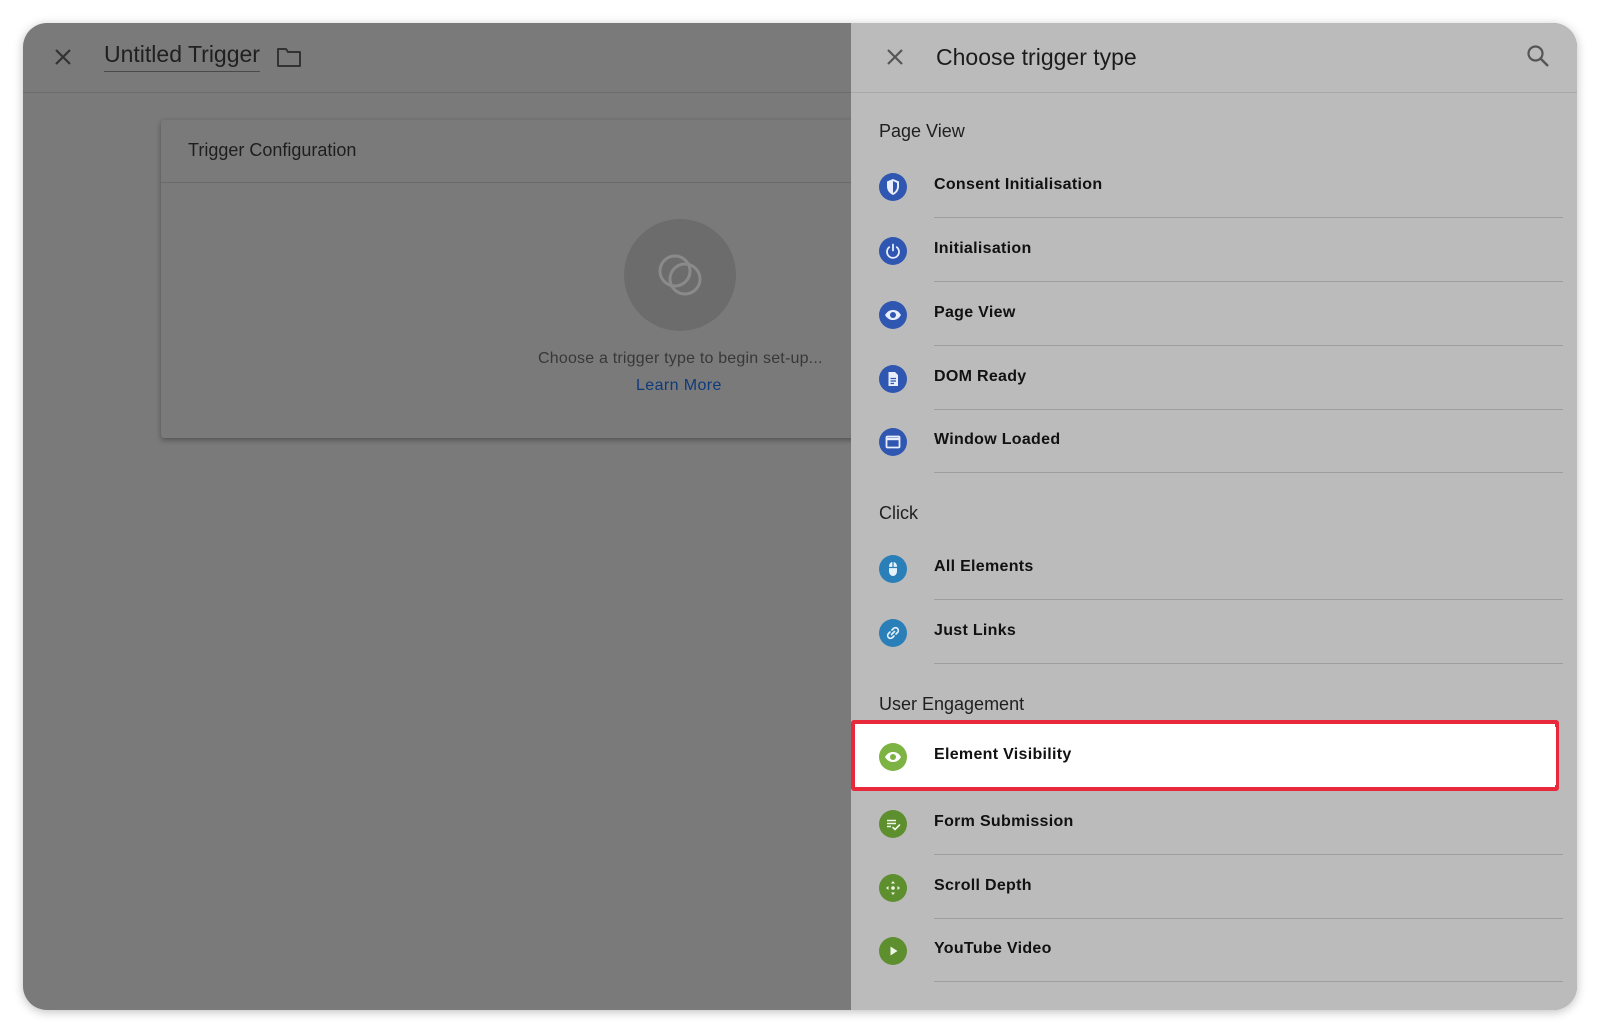 The width and height of the screenshot is (1600, 1032). What do you see at coordinates (1036, 57) in the screenshot?
I see `panel-title: Choose trigger type` at bounding box center [1036, 57].